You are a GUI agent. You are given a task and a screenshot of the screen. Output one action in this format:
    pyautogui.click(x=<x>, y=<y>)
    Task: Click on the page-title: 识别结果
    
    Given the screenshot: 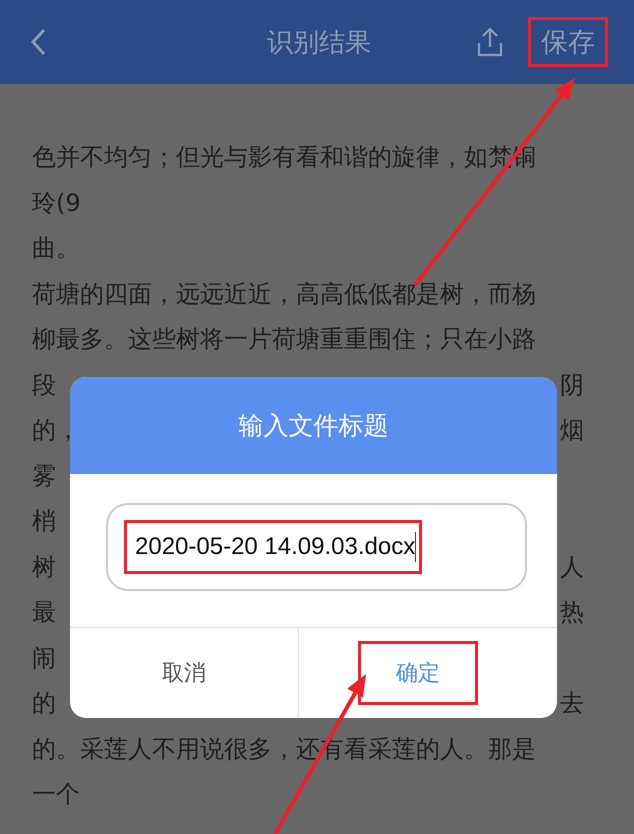 What is the action you would take?
    pyautogui.click(x=319, y=43)
    